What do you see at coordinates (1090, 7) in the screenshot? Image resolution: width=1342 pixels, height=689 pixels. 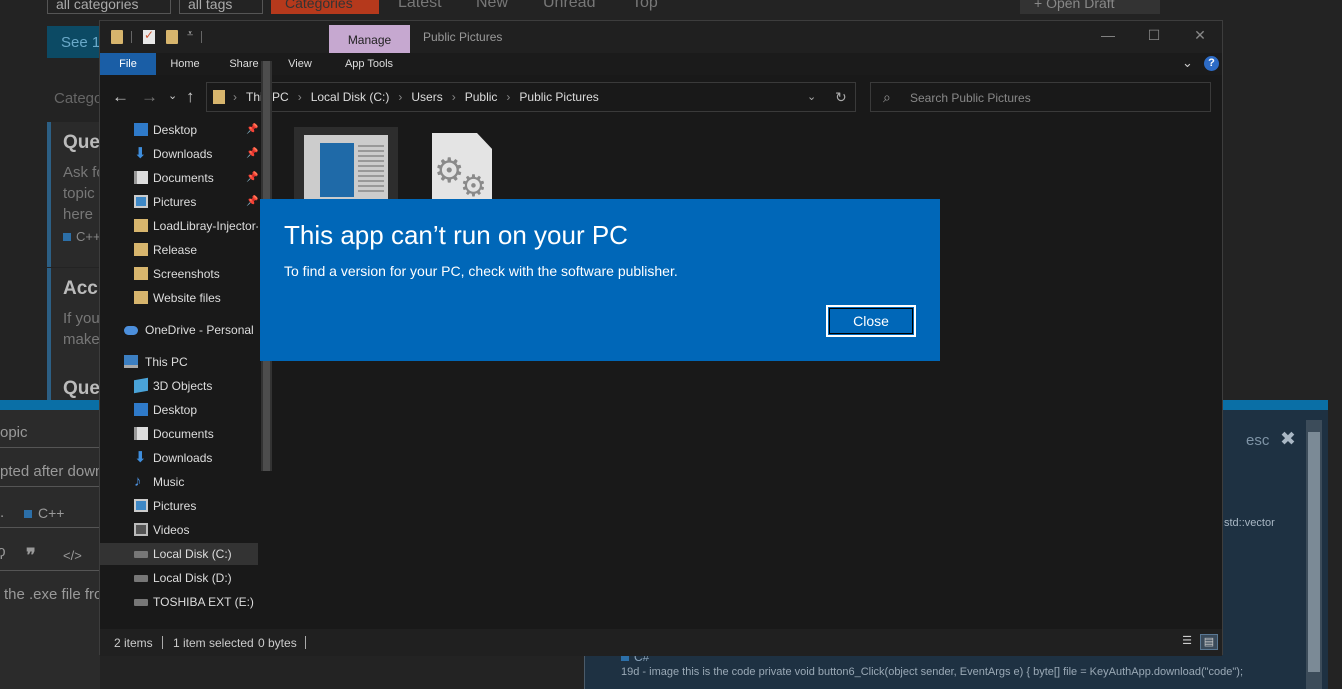 I see `open-draft-button: + Open Draft` at bounding box center [1090, 7].